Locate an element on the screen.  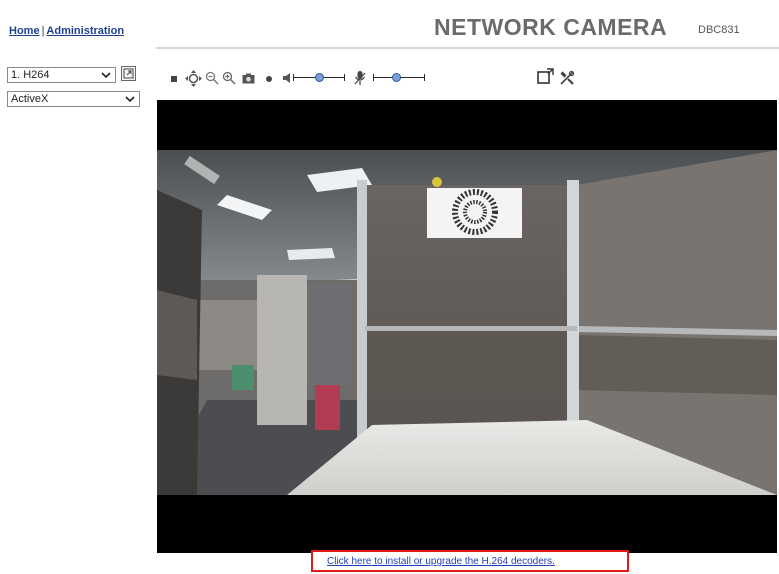
snapshot-icon is located at coordinates (248, 78).